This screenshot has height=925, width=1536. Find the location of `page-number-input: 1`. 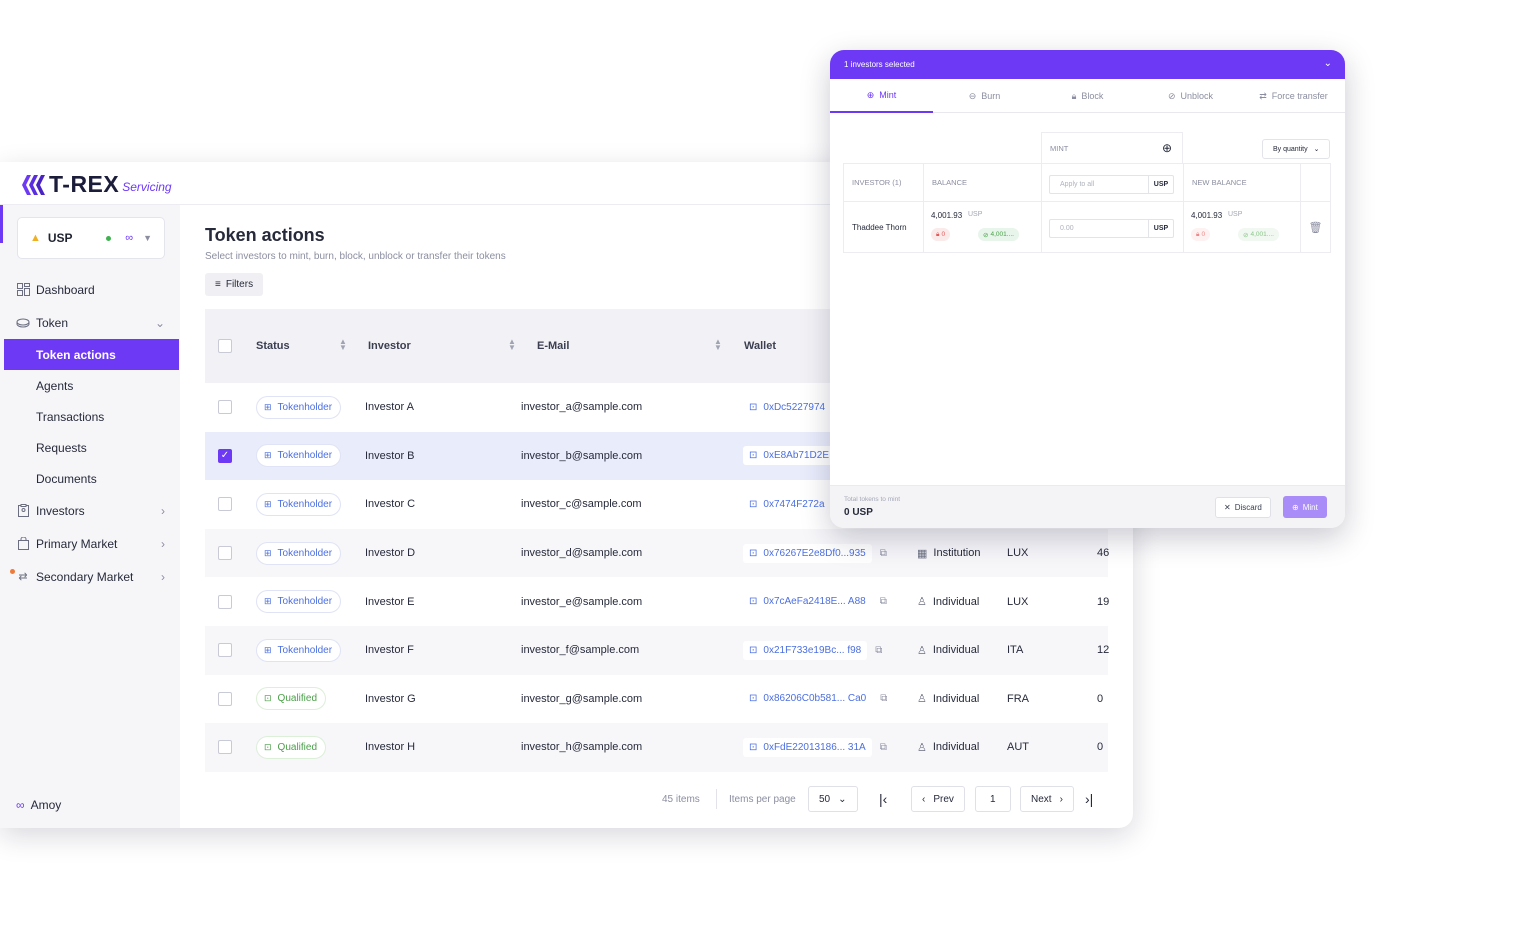

page-number-input: 1 is located at coordinates (993, 799).